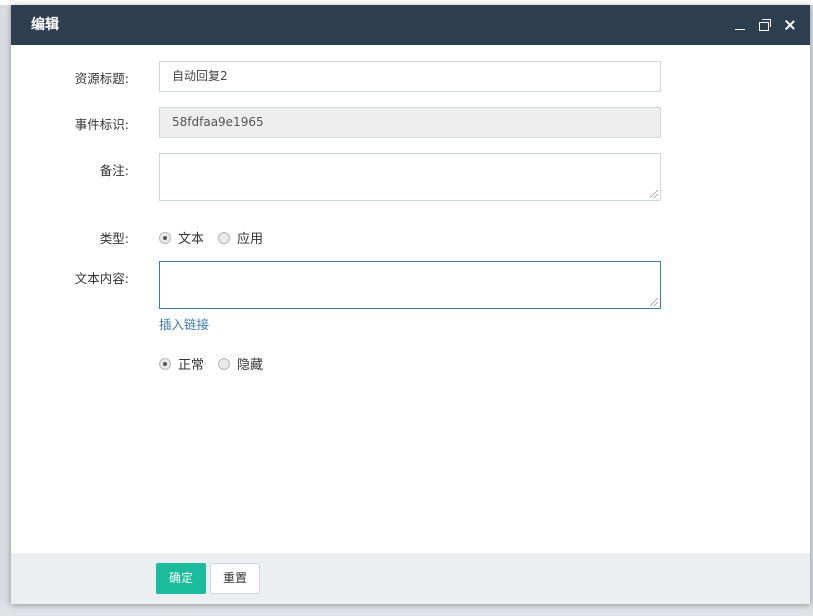 This screenshot has height=616, width=813. Describe the element at coordinates (184, 323) in the screenshot. I see `insert-link: 插入链接` at that location.